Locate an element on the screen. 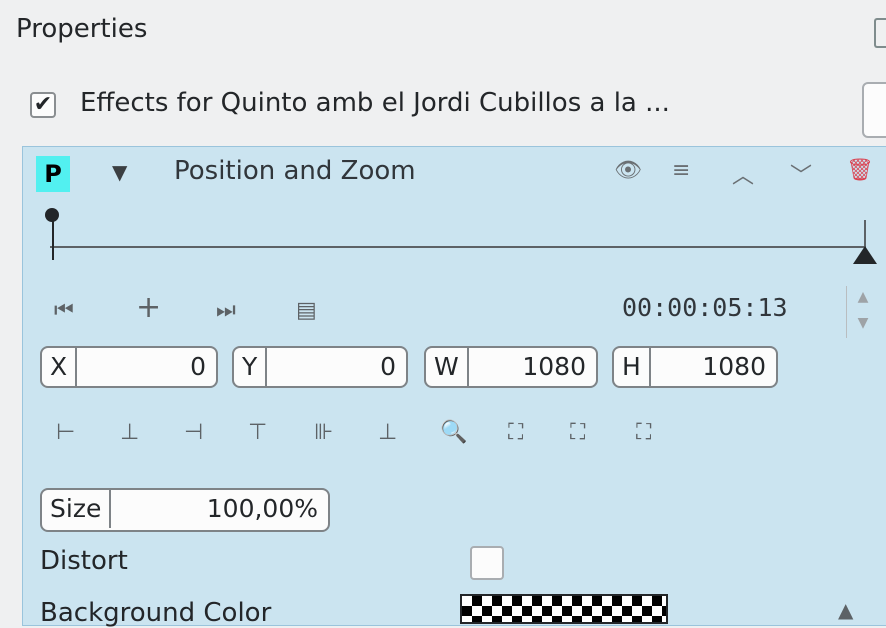  keyframe-options-icon: ▤ is located at coordinates (306, 310).